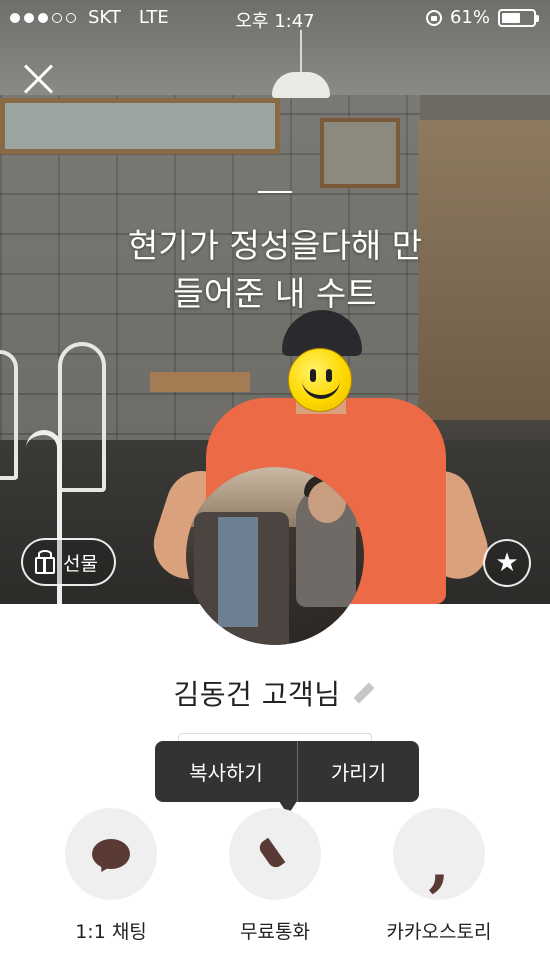 This screenshot has height=976, width=550. Describe the element at coordinates (439, 932) in the screenshot. I see `kakaostory-action-label: 카카오스토리` at that location.